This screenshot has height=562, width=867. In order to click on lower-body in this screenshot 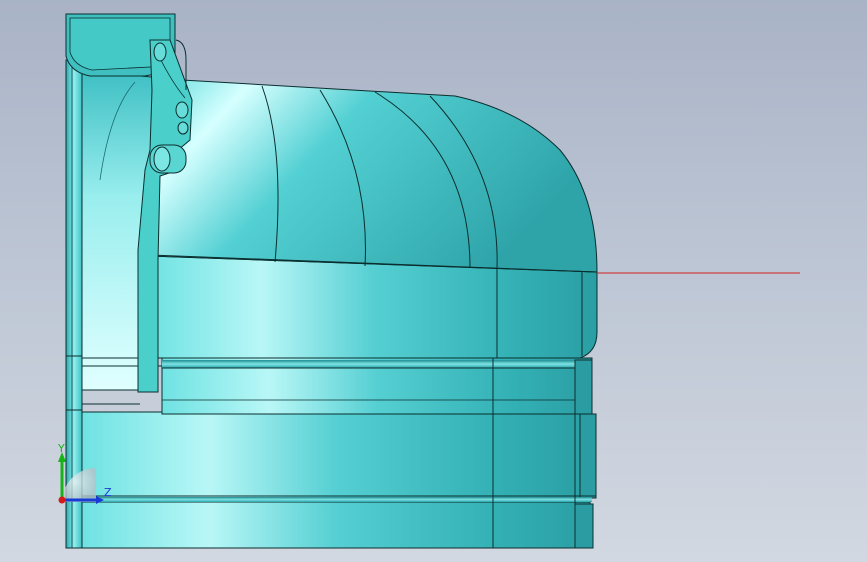, I will do `click(339, 480)`.